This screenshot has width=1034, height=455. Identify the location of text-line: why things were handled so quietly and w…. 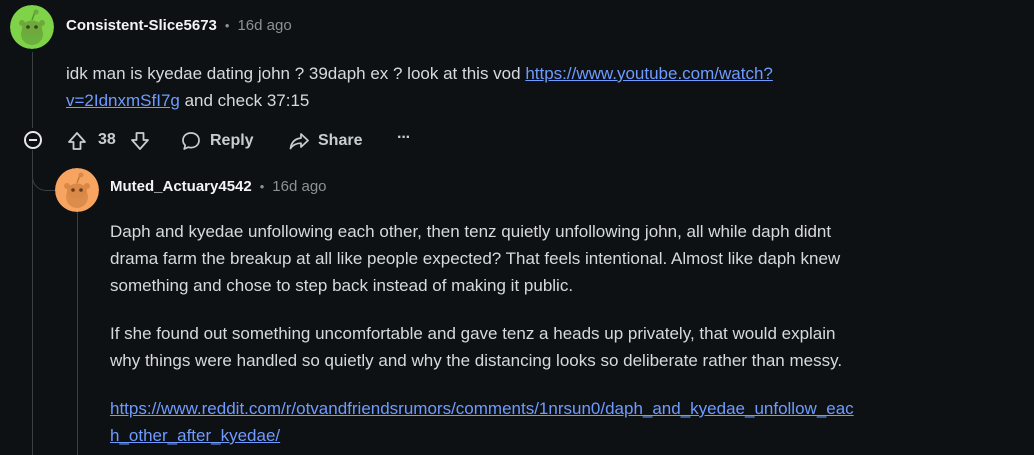
(476, 360).